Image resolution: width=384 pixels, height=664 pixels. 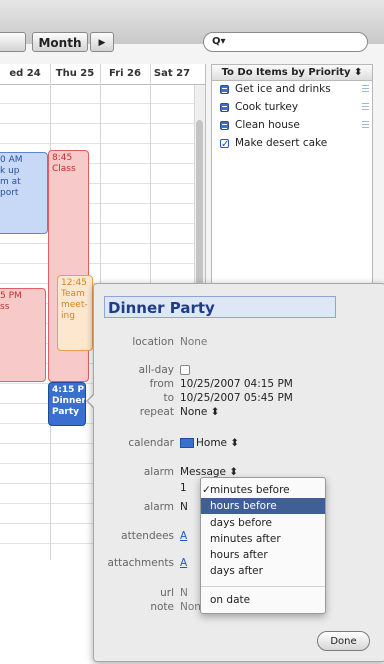 I want to click on menu-item-hours-after: hours after, so click(x=263, y=555).